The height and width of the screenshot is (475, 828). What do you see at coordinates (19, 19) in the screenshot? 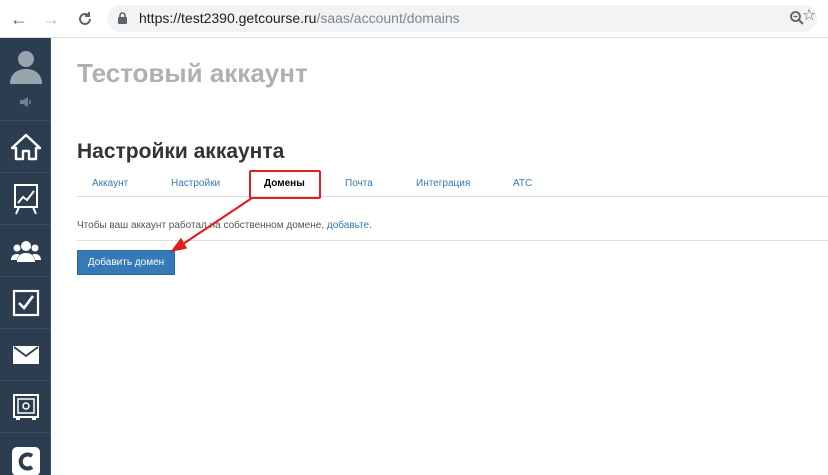
I see `back-arrow-icon: ←` at bounding box center [19, 19].